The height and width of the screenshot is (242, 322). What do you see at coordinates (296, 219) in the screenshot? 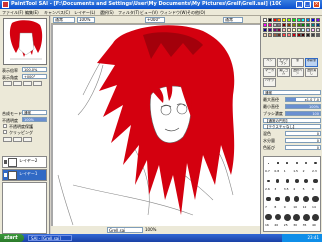
I see `brush-size-preset: 30` at bounding box center [296, 219].